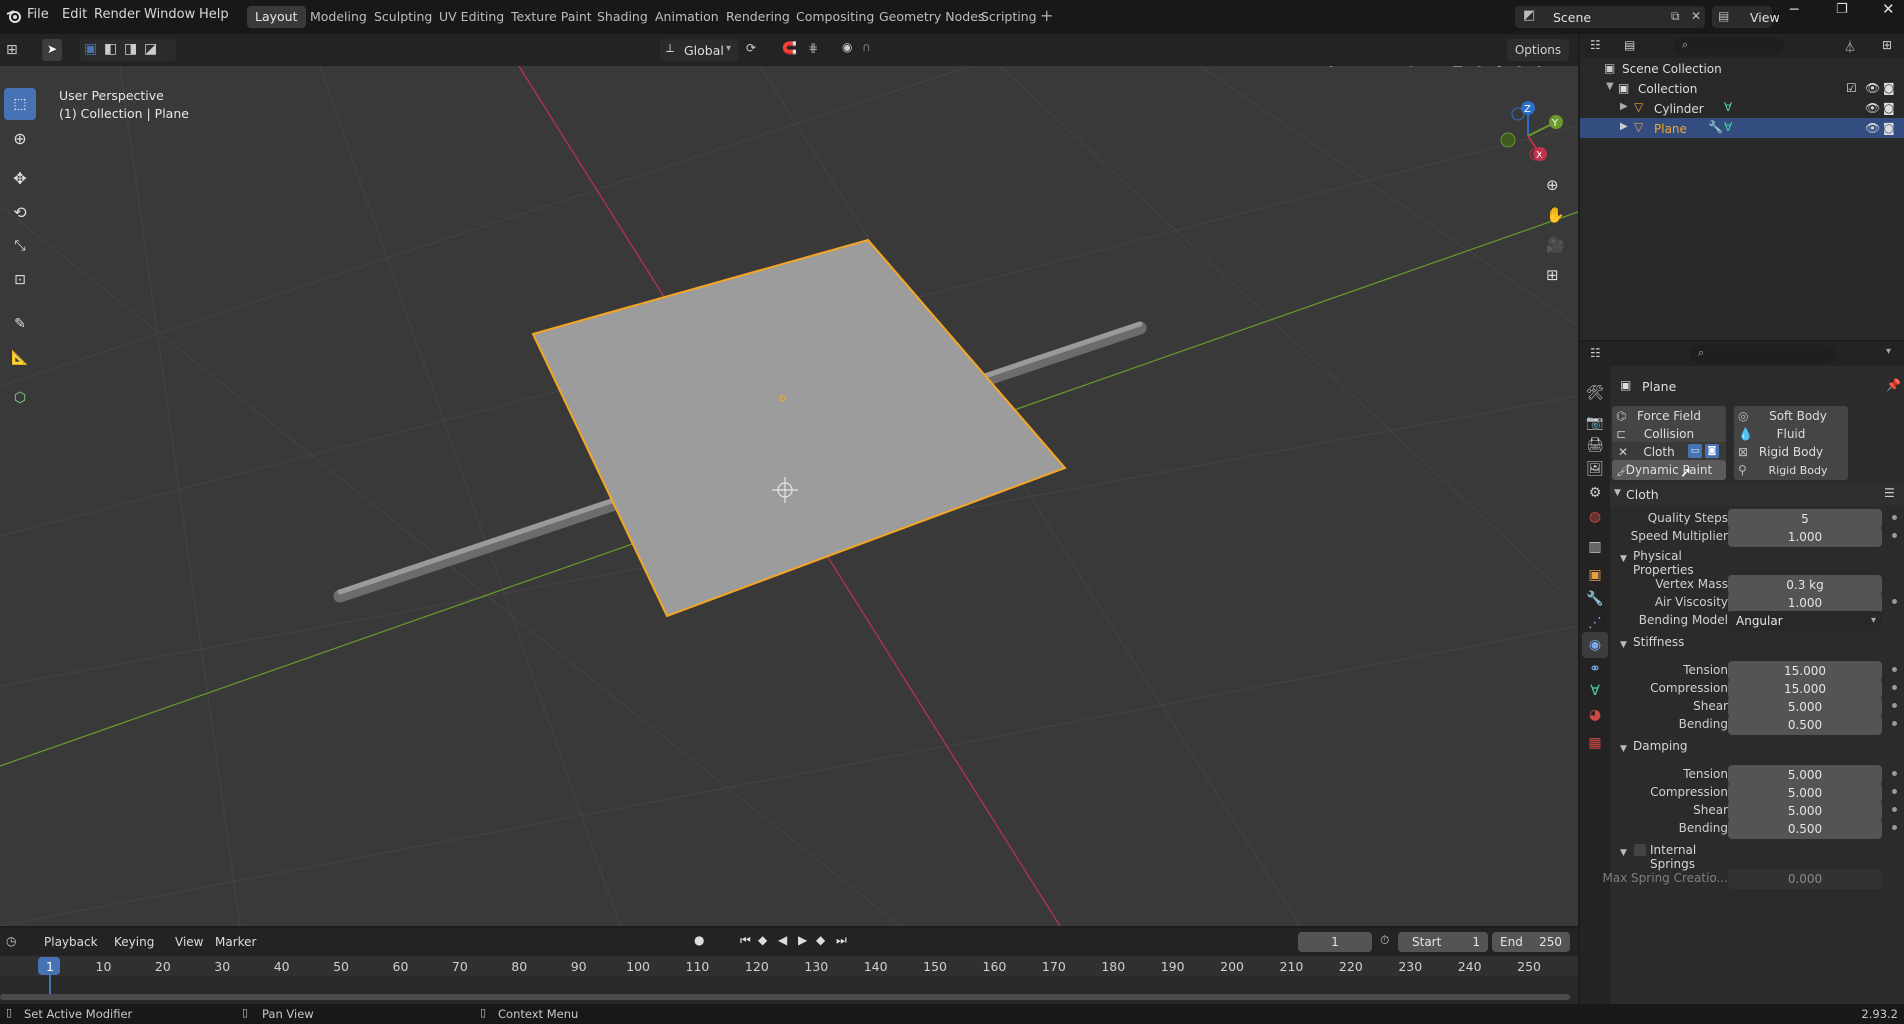 Image resolution: width=1904 pixels, height=1024 pixels. Describe the element at coordinates (1457, 67) in the screenshot. I see `xray-icon: ▣` at that location.